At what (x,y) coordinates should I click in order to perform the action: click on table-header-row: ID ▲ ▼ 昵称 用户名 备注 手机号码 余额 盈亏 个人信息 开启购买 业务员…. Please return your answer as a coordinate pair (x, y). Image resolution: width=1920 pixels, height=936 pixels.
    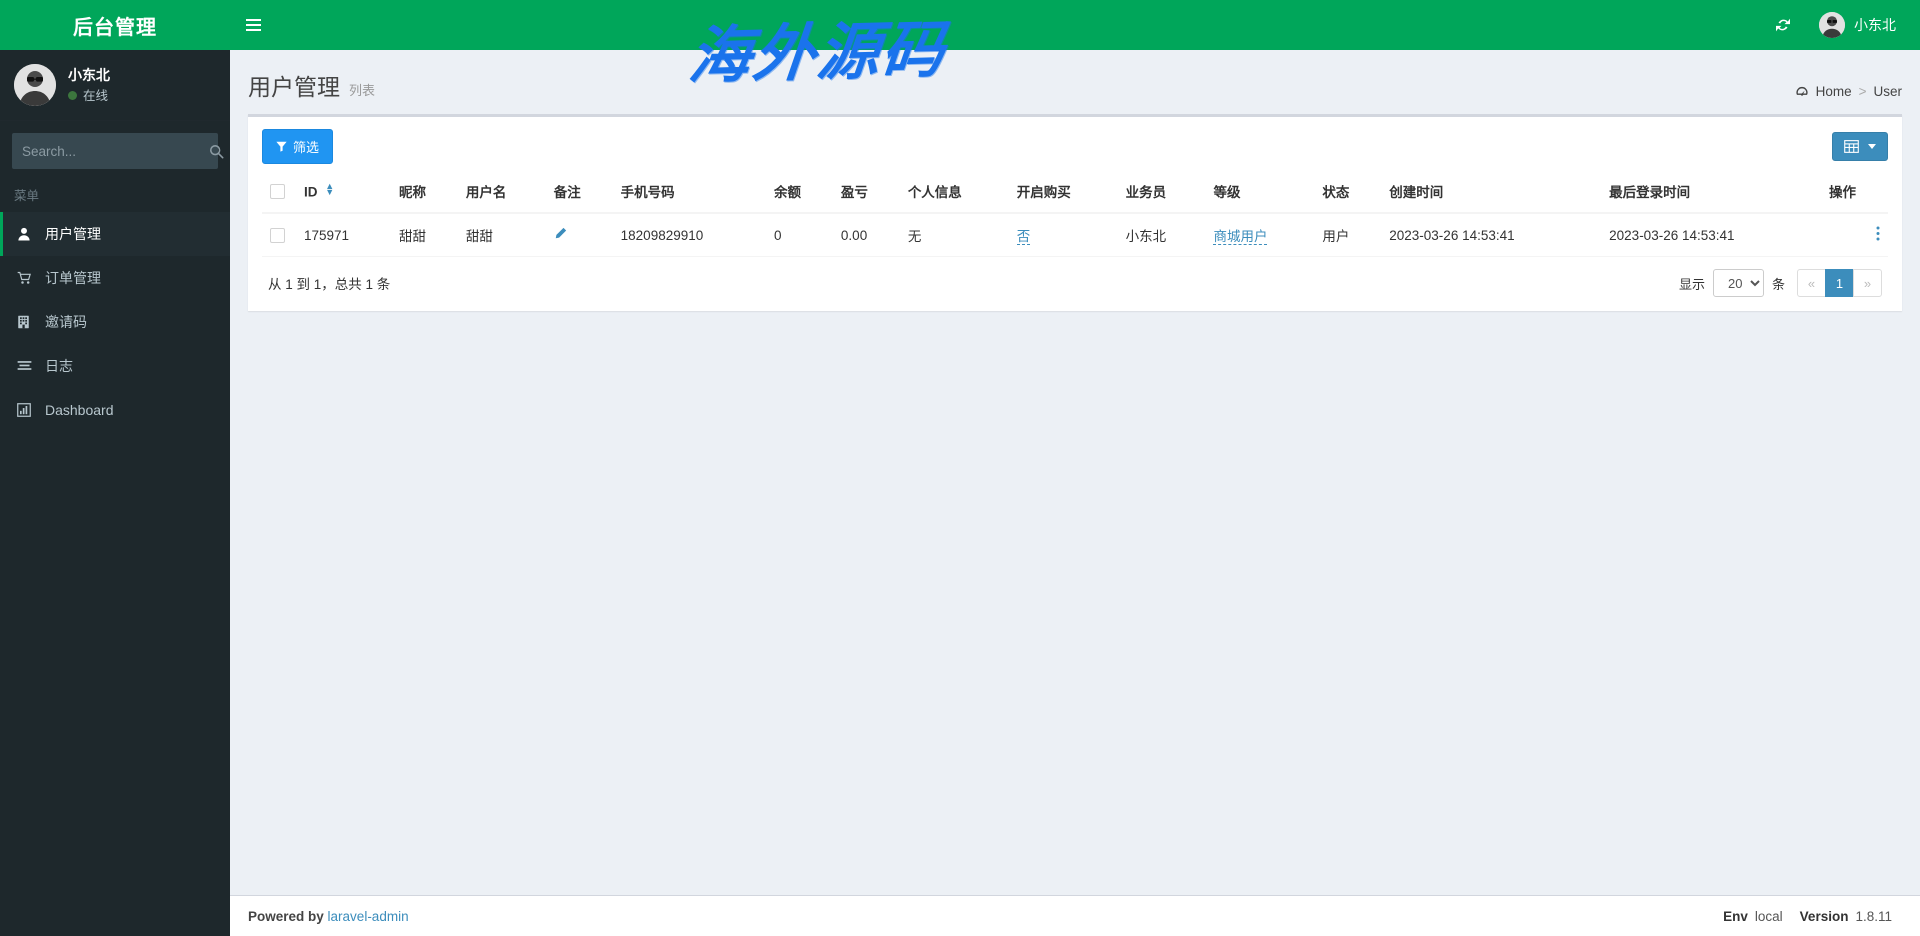
    Looking at the image, I should click on (1075, 193).